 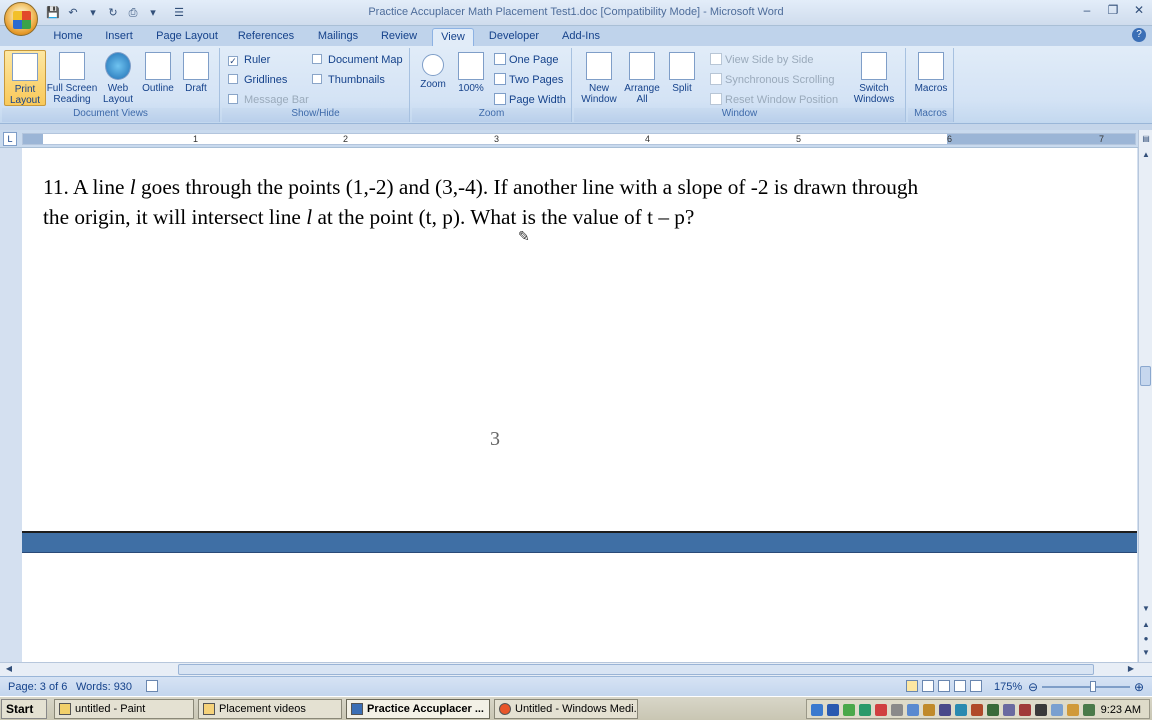 What do you see at coordinates (491, 115) in the screenshot?
I see `group-label: Zoom` at bounding box center [491, 115].